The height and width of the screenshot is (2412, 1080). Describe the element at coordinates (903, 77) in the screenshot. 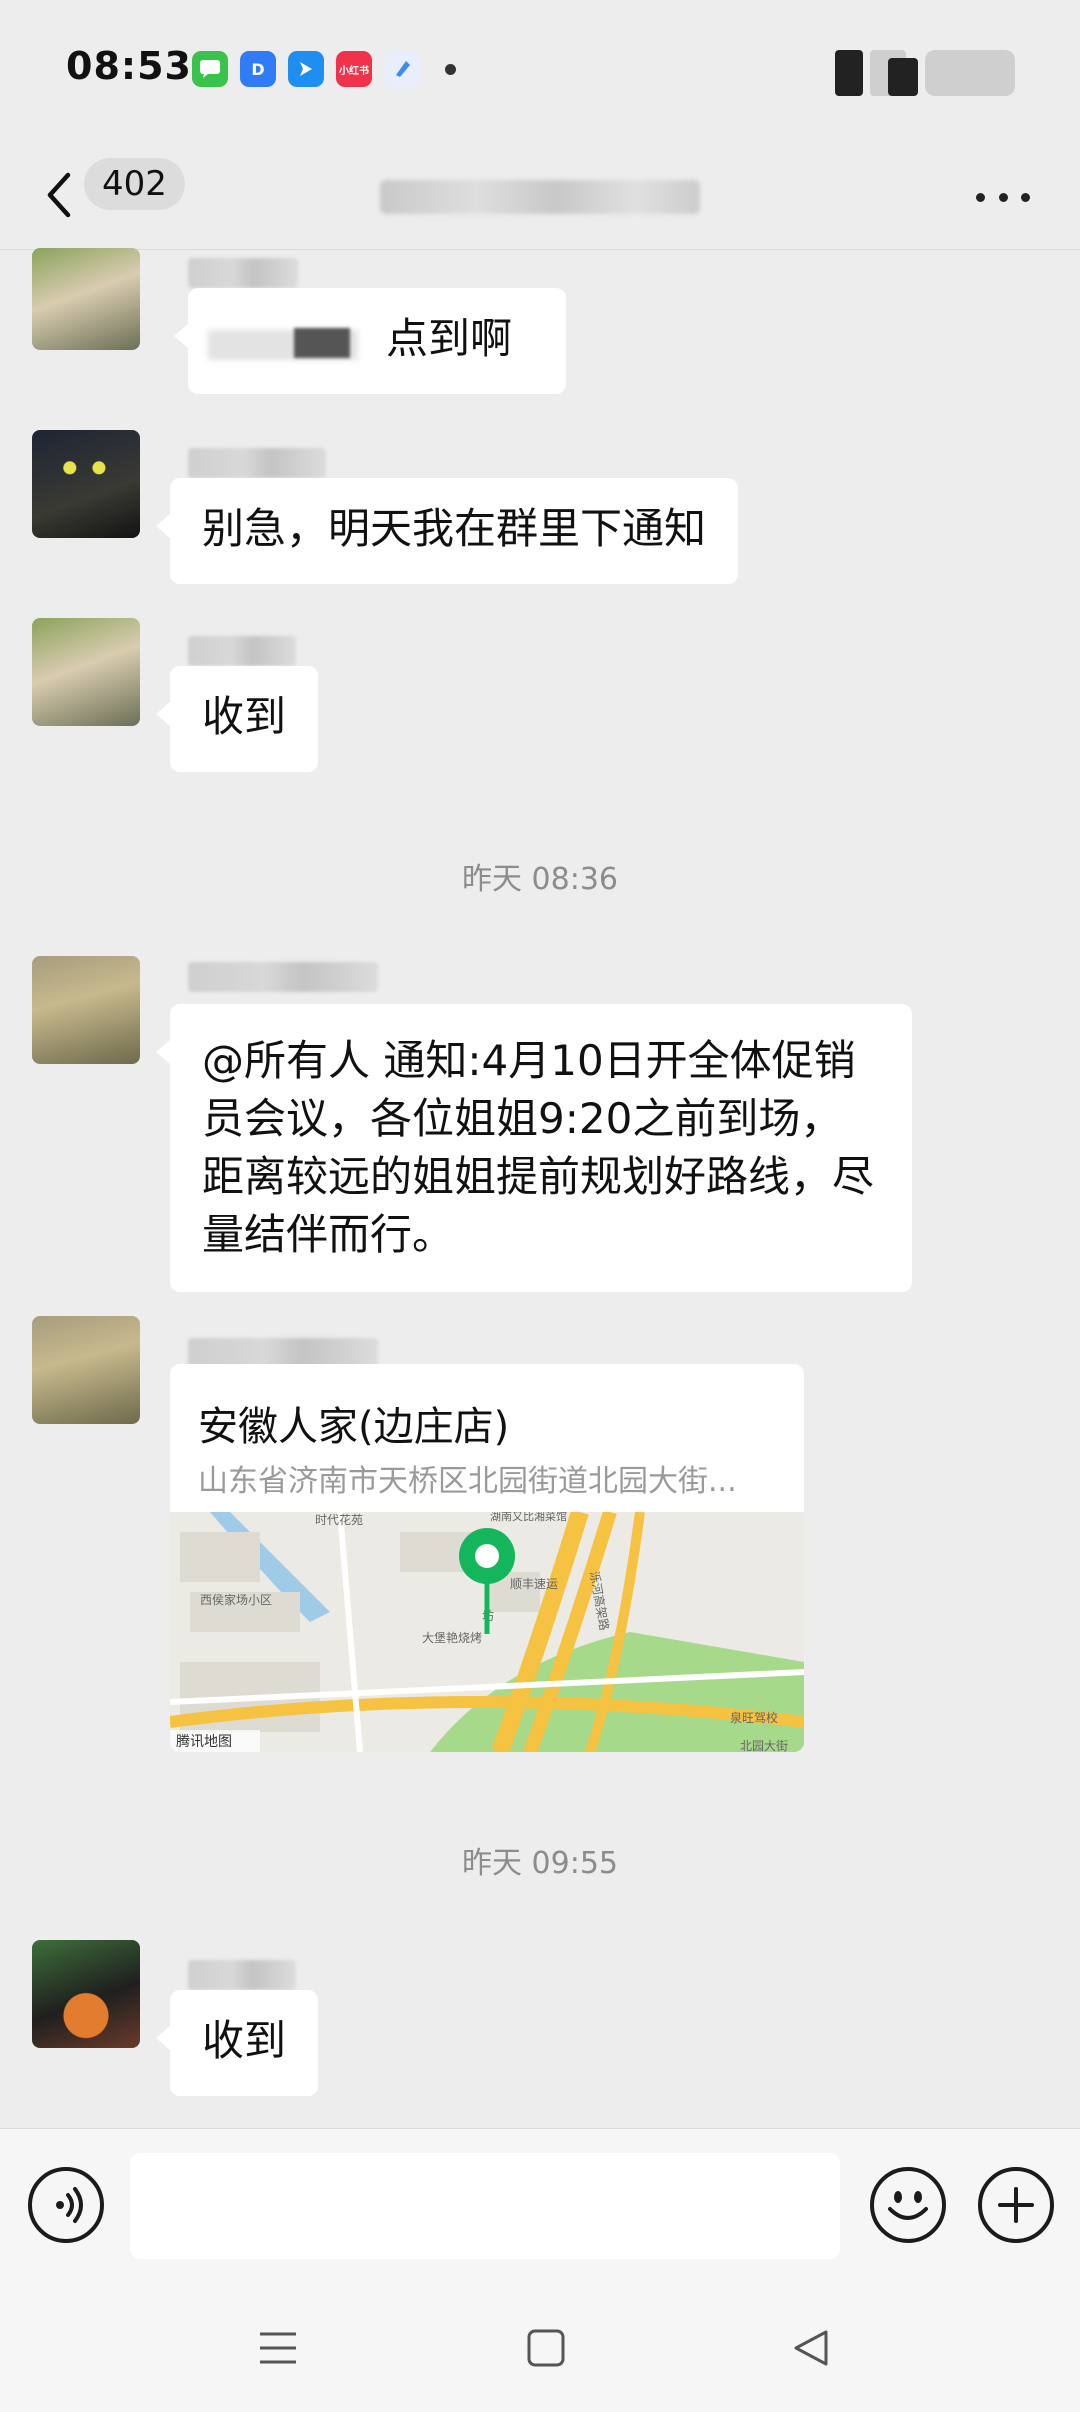

I see `network-icon` at that location.